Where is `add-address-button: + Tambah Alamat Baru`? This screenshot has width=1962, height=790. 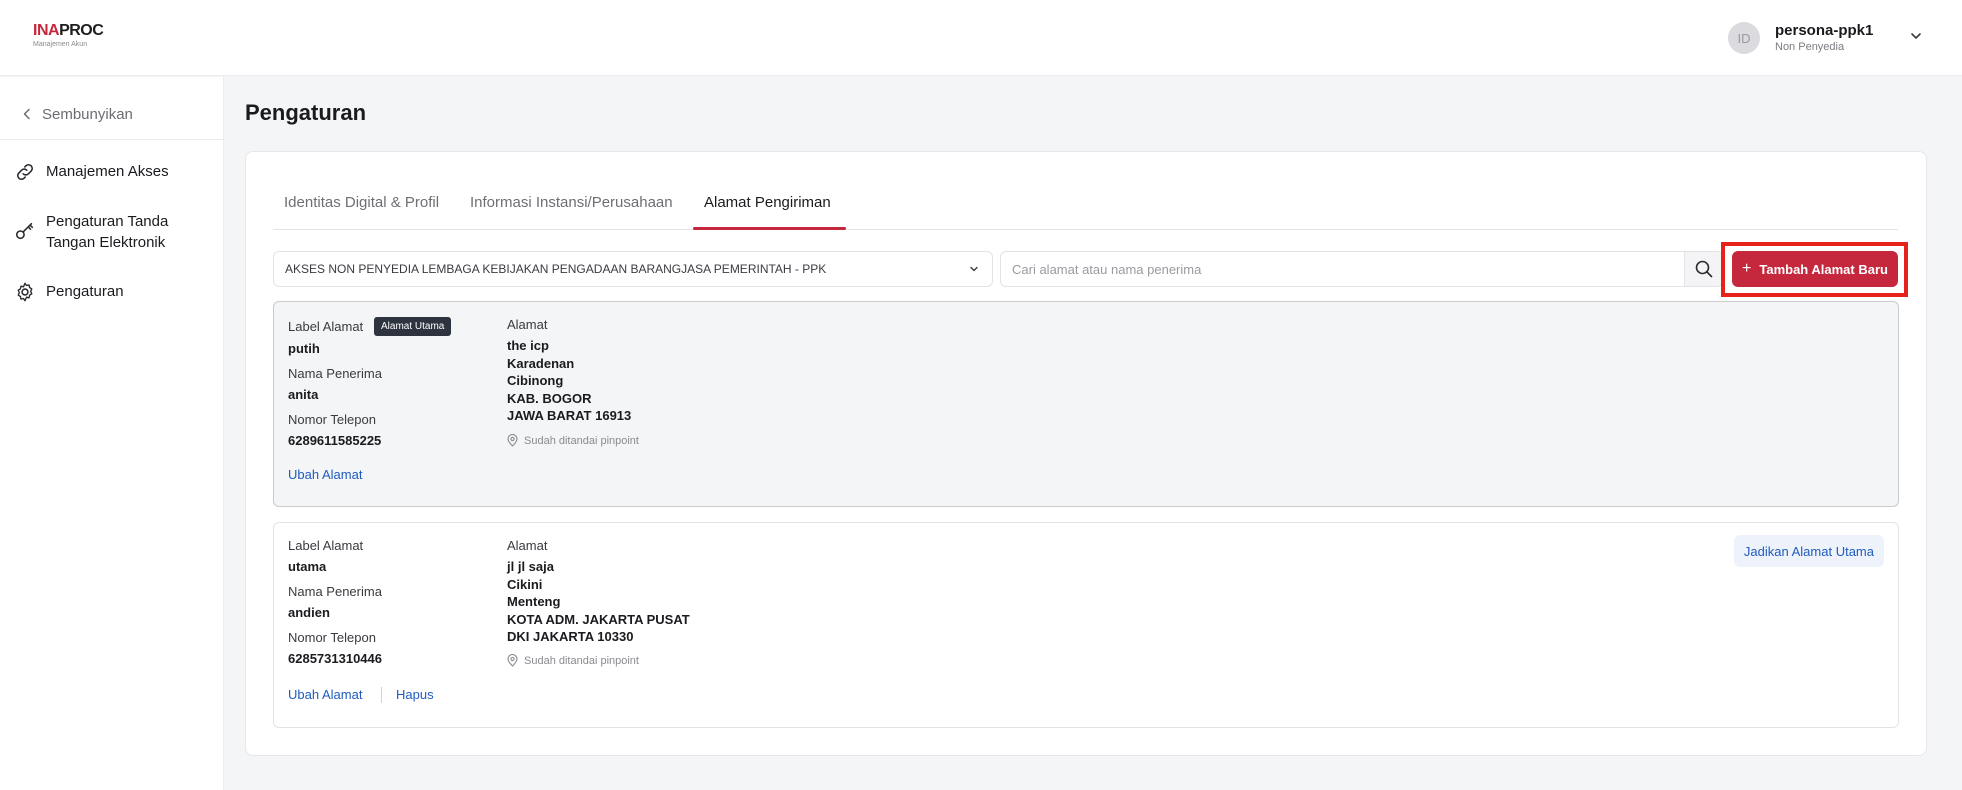
add-address-button: + Tambah Alamat Baru is located at coordinates (1815, 269).